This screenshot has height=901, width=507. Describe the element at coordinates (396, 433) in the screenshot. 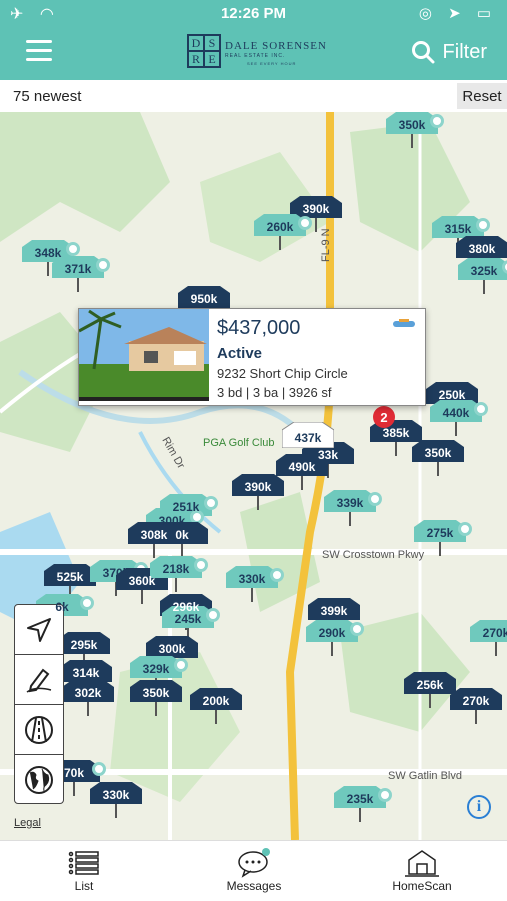

I see `price-pin-label: 385k` at that location.